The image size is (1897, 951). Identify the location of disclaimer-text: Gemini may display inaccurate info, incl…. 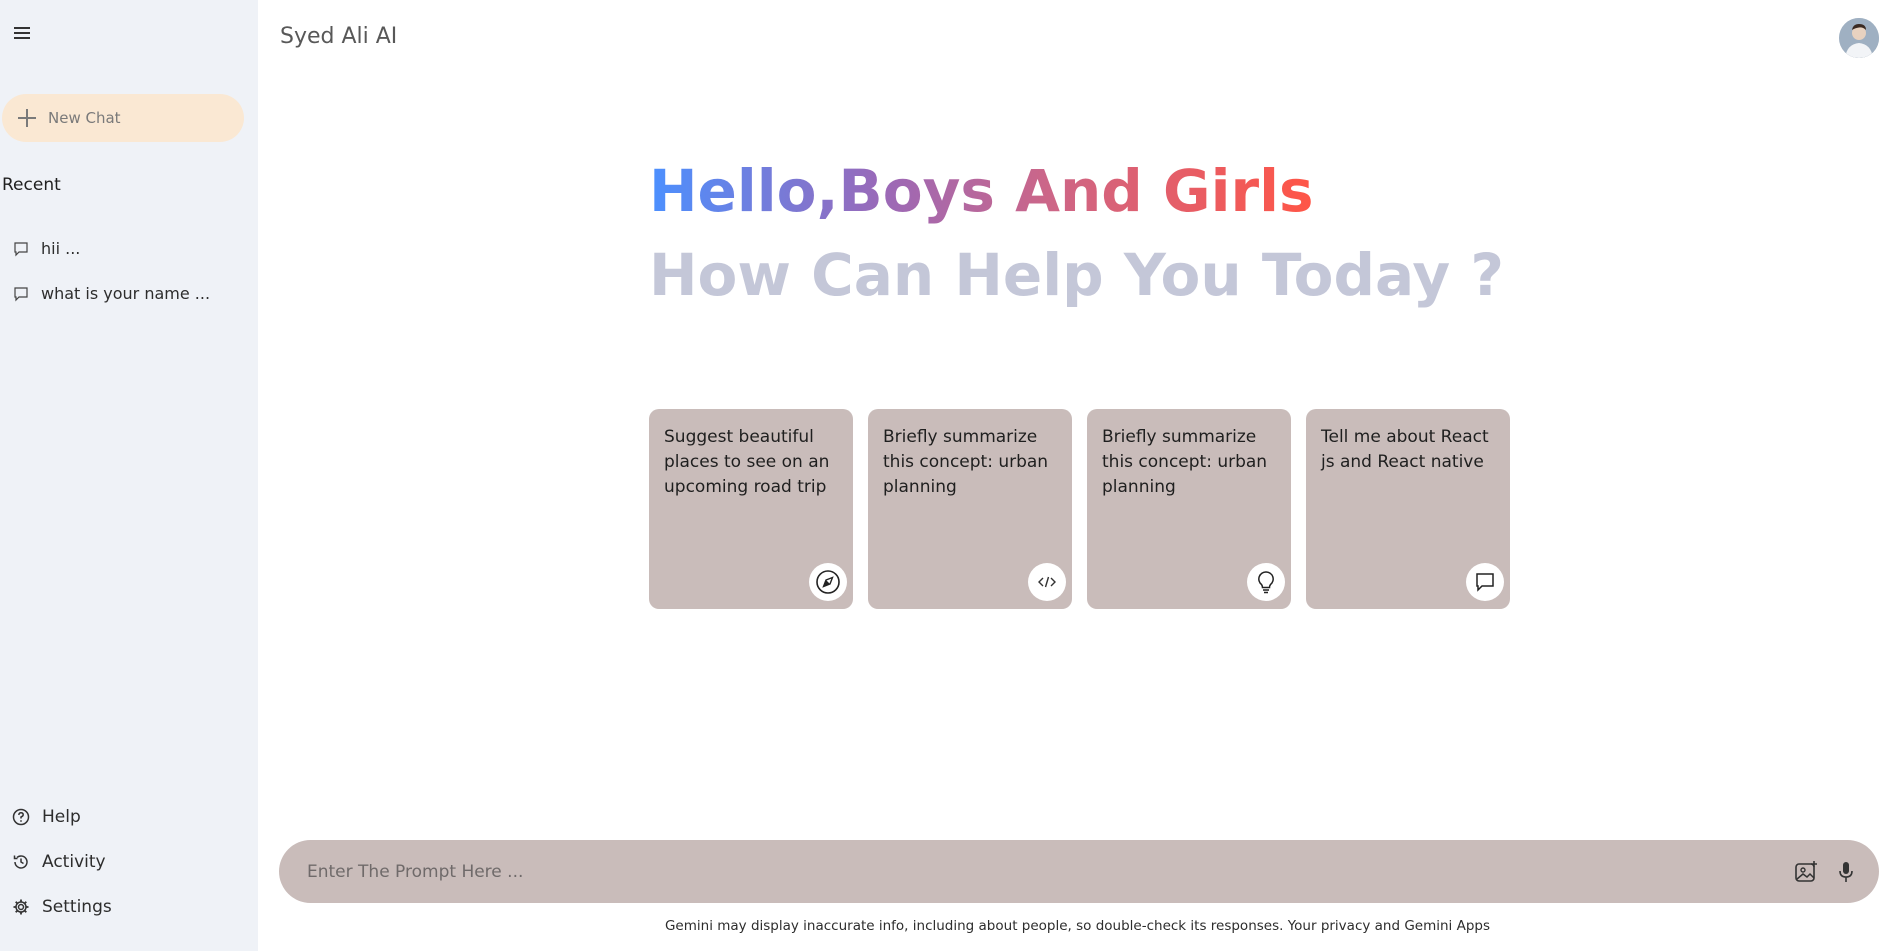
(1077, 926).